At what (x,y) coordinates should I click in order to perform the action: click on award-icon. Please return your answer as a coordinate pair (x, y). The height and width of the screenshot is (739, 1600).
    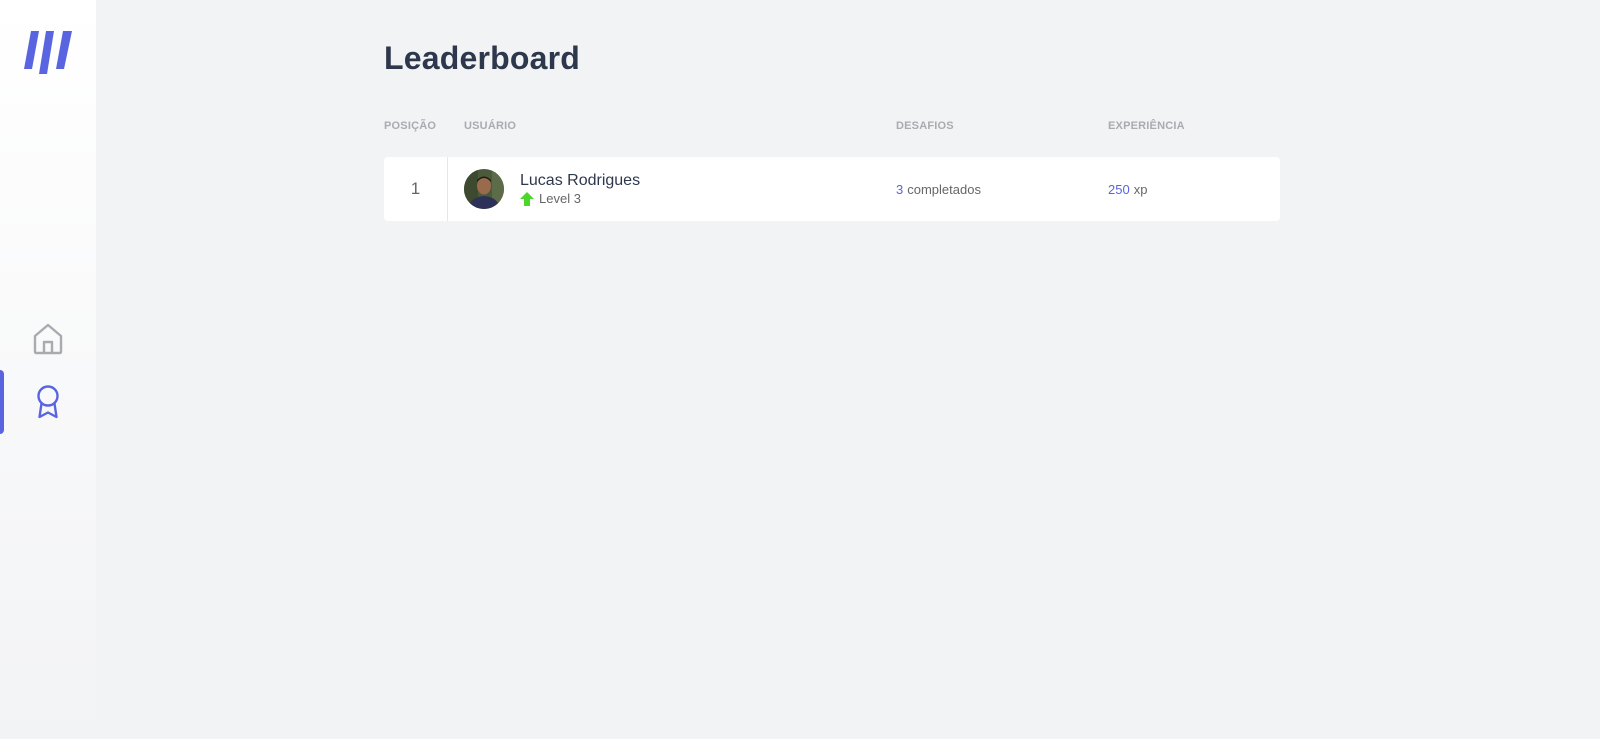
    Looking at the image, I should click on (48, 402).